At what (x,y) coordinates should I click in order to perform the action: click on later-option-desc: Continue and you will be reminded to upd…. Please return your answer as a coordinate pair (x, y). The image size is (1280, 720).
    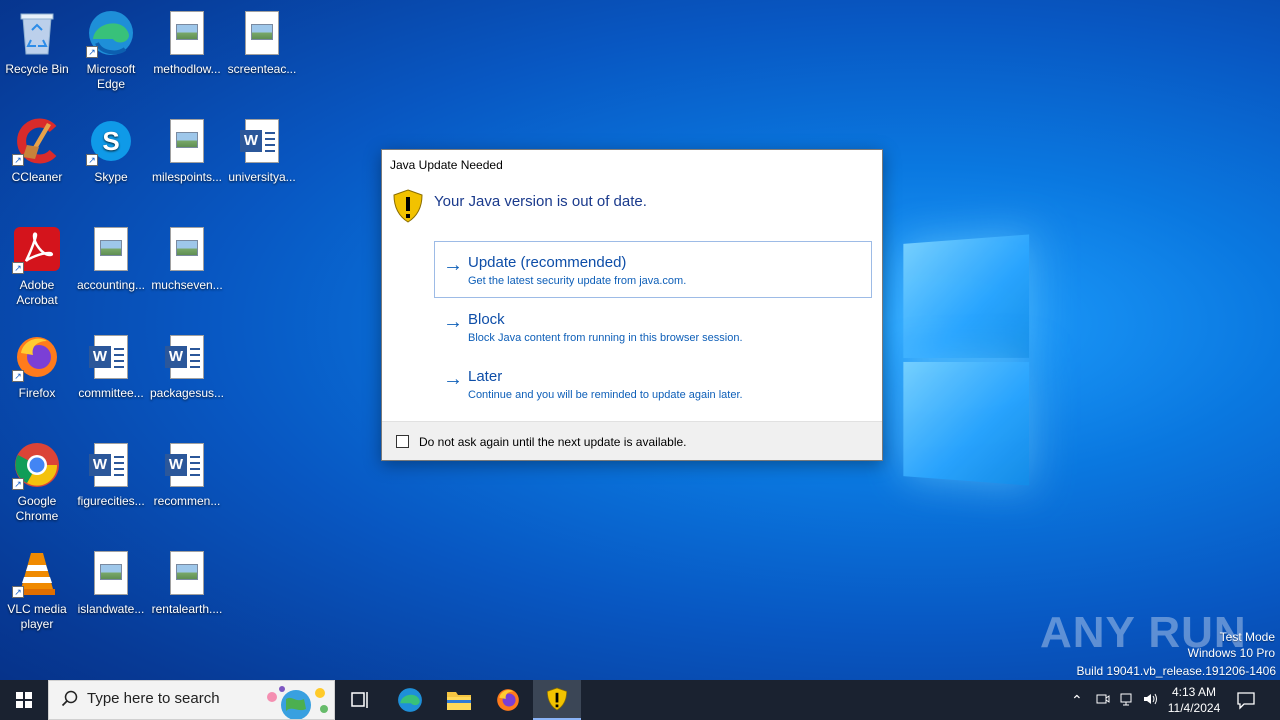
    Looking at the image, I should click on (669, 395).